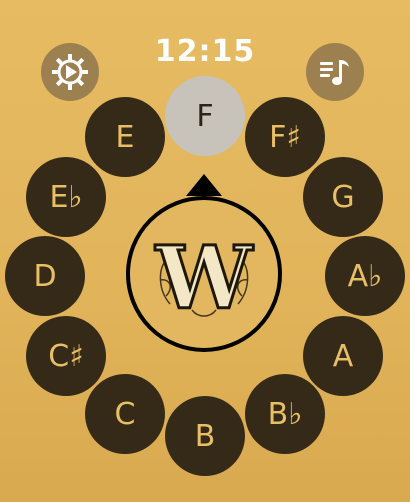 The image size is (410, 502). I want to click on note-label: F♯, so click(285, 137).